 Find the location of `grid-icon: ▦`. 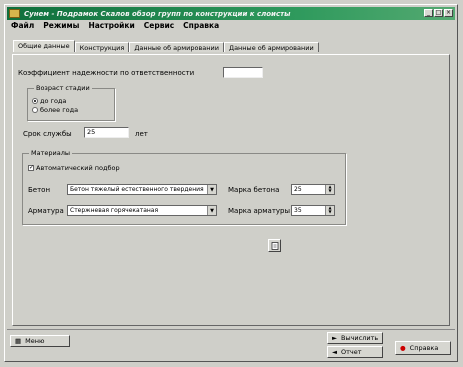

grid-icon: ▦ is located at coordinates (18, 341).